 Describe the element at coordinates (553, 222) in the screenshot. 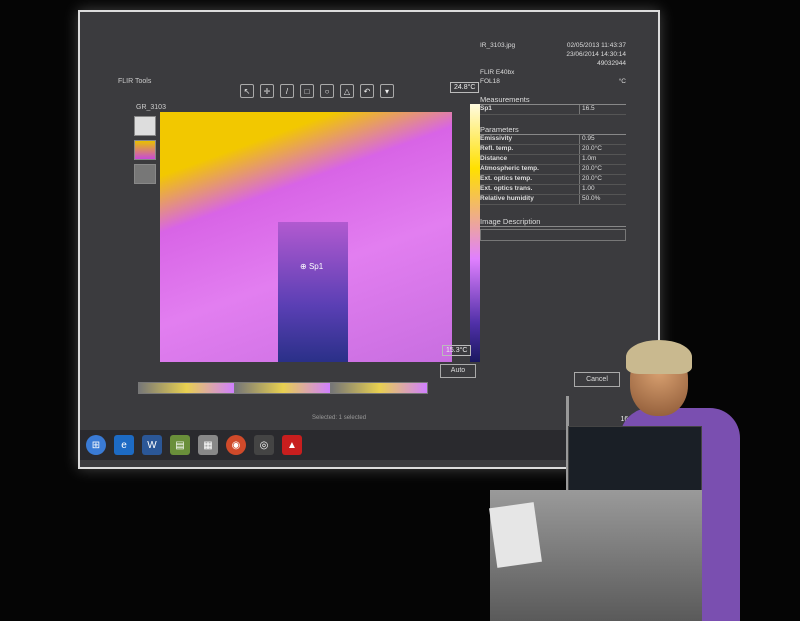

I see `image-description-header: Image Description` at that location.